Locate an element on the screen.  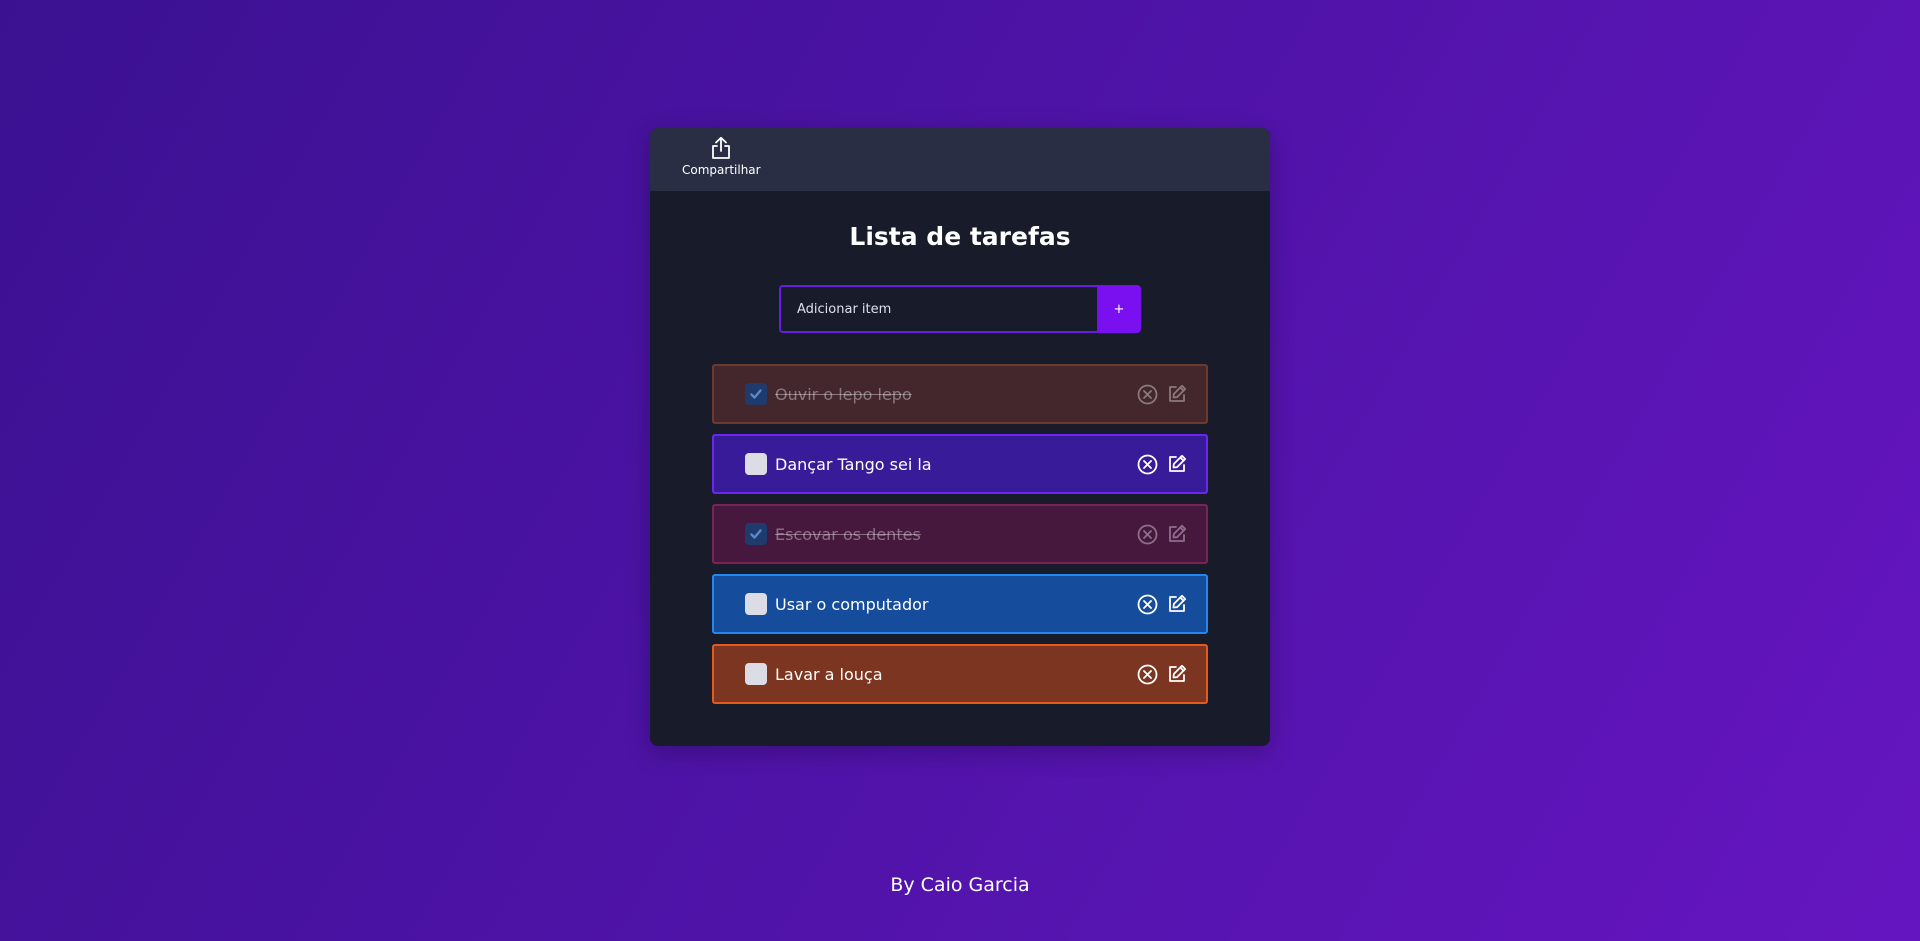
footer-credit: By Caio Garcia is located at coordinates (960, 885).